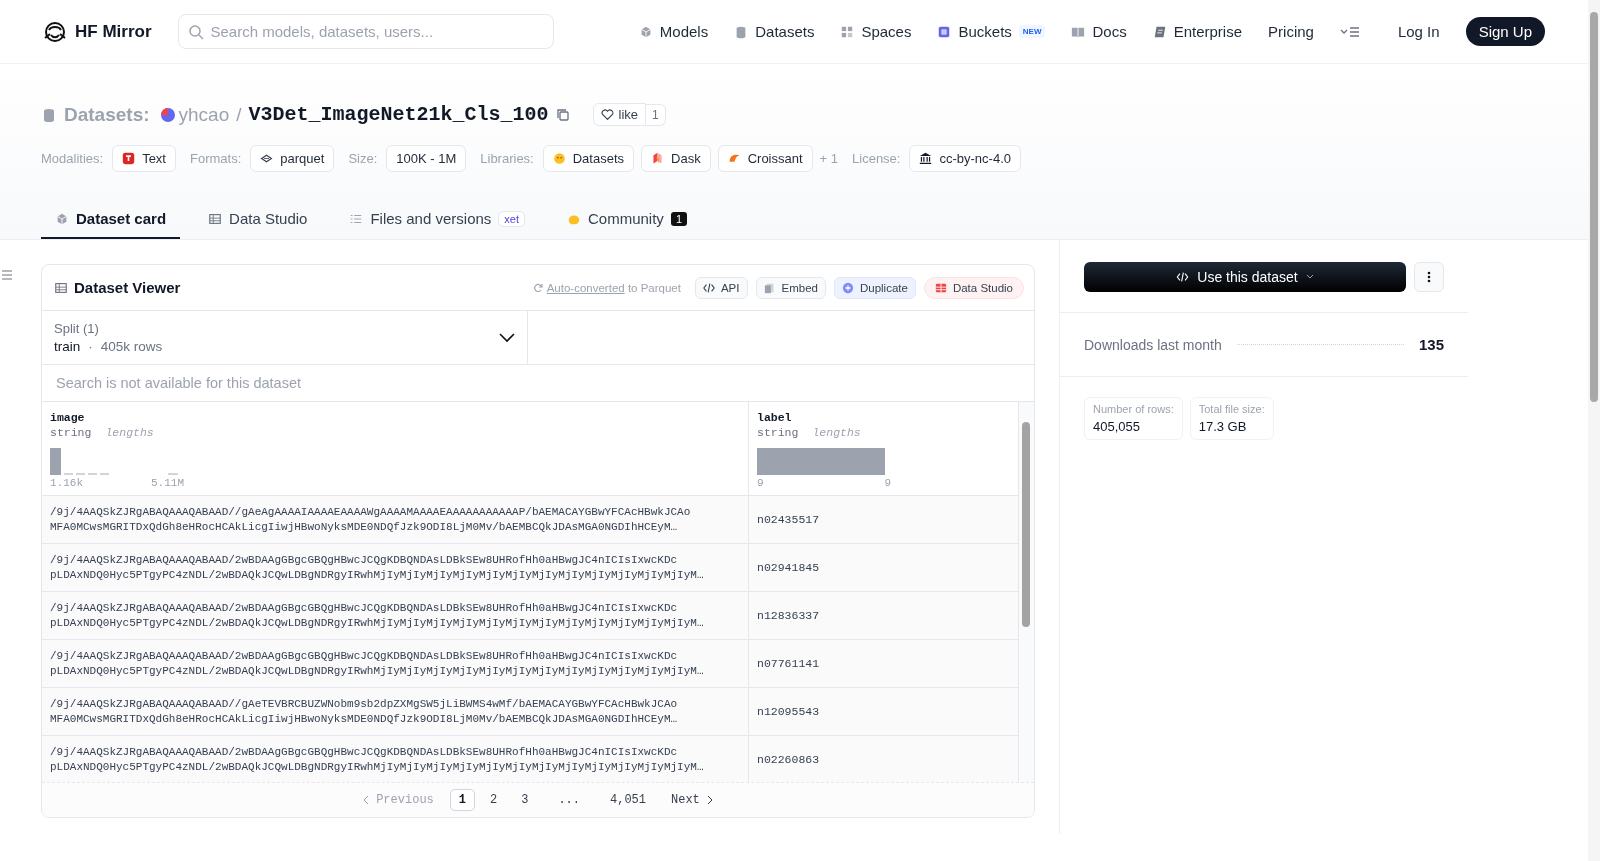 The width and height of the screenshot is (1600, 861). Describe the element at coordinates (847, 31) in the screenshot. I see `grid-icon` at that location.